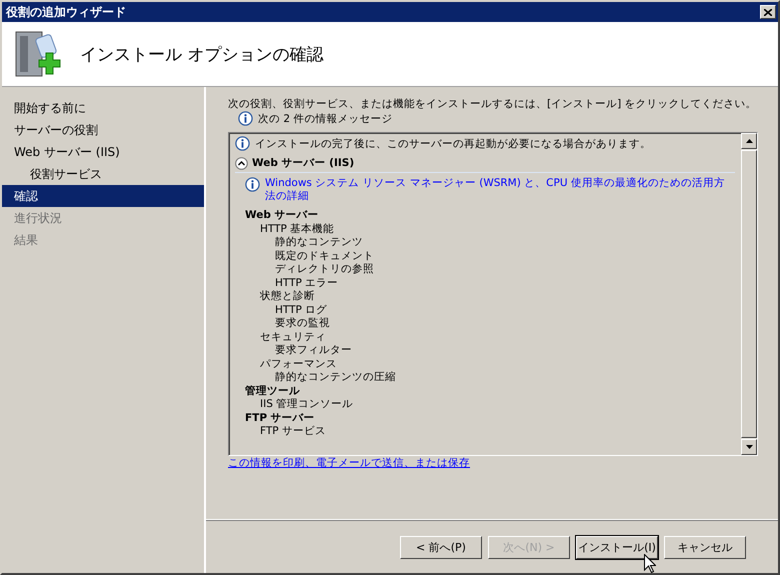 This screenshot has height=575, width=780. Describe the element at coordinates (749, 447) in the screenshot. I see `down-arrow-icon` at that location.